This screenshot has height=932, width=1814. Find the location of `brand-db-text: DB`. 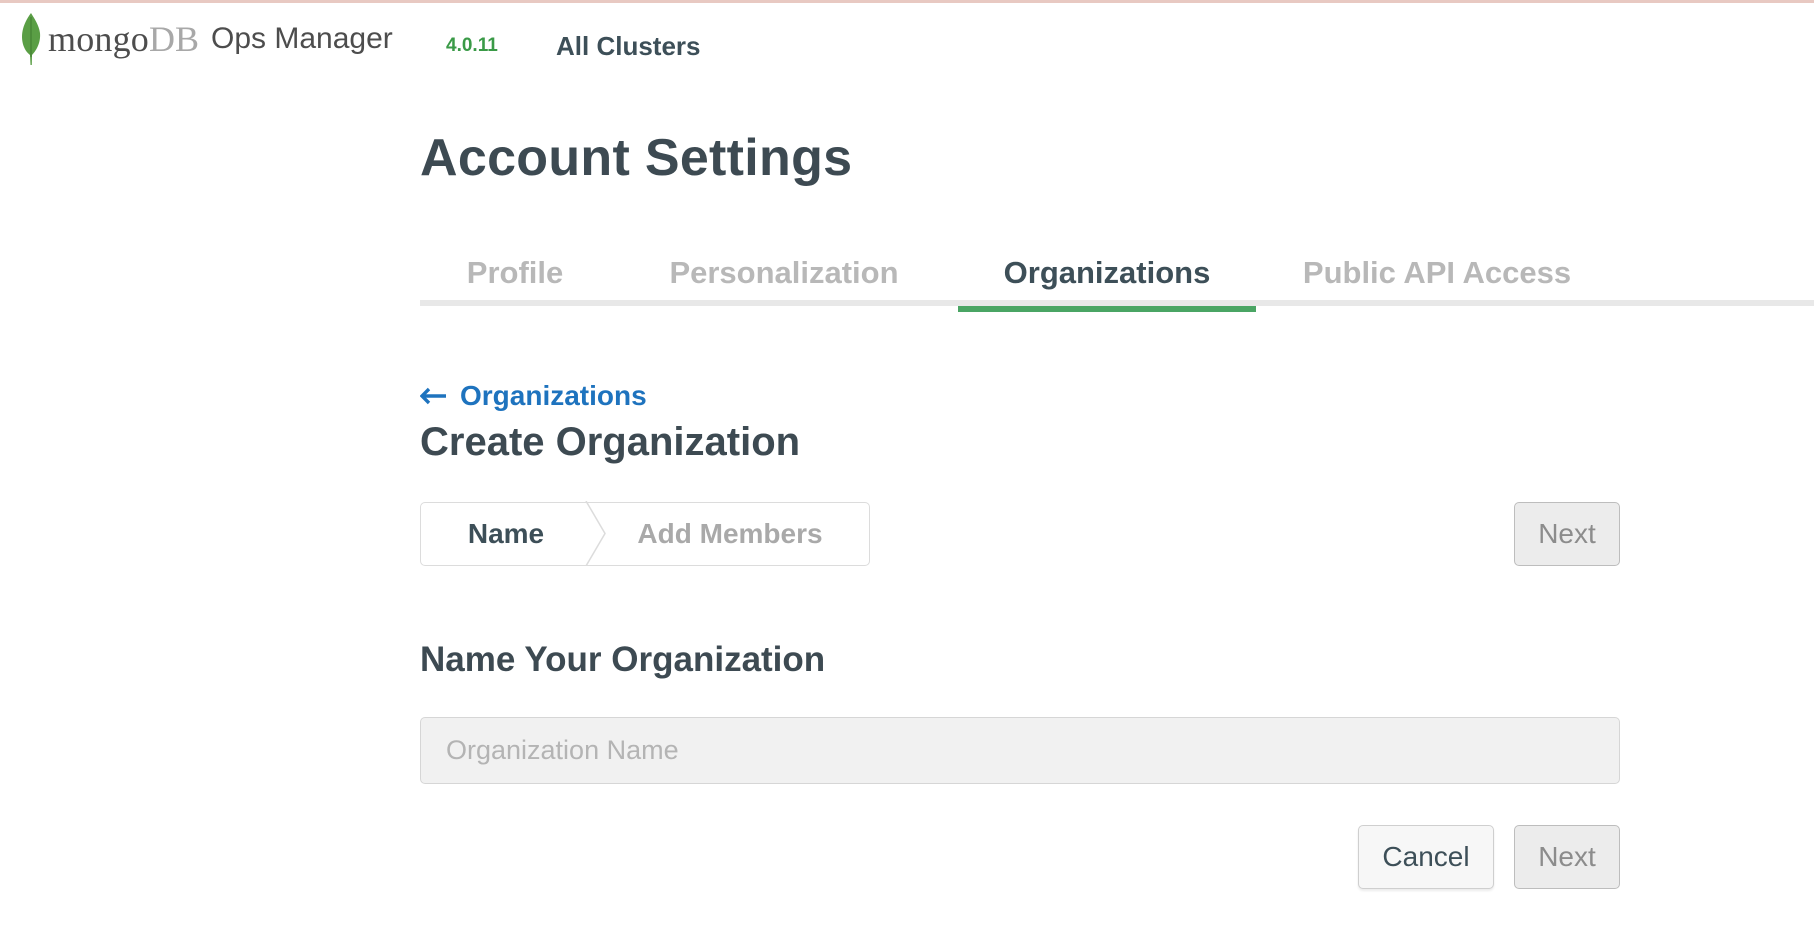

brand-db-text: DB is located at coordinates (174, 39).